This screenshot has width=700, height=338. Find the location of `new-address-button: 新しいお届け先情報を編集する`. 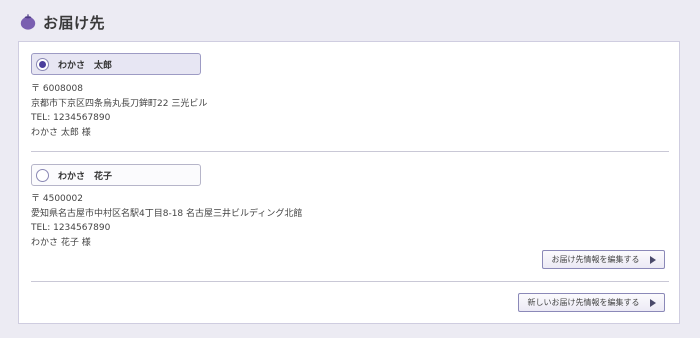

new-address-button: 新しいお届け先情報を編集する is located at coordinates (591, 302).